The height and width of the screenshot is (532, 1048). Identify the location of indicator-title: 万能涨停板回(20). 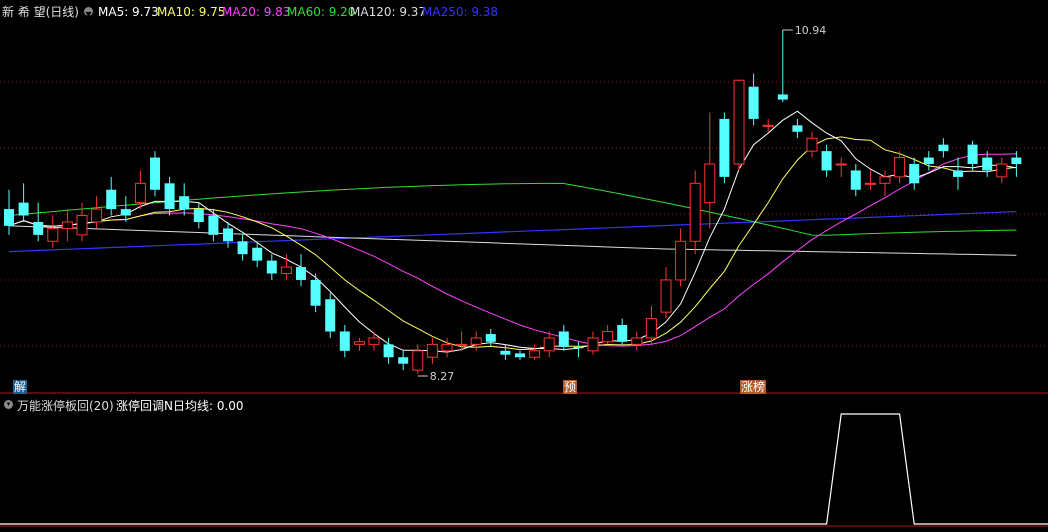
(65, 406).